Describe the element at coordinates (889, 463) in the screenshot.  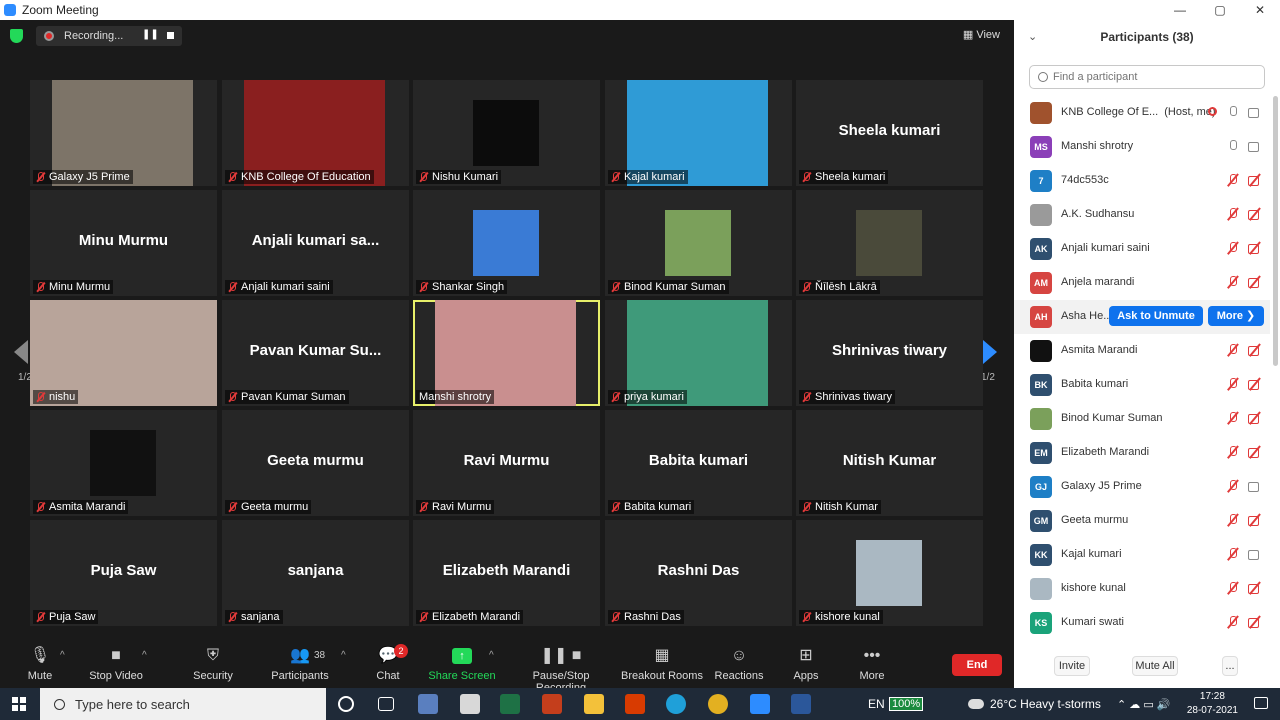
I see `video-tile: Nitish Kumar Nitish Kumar` at that location.